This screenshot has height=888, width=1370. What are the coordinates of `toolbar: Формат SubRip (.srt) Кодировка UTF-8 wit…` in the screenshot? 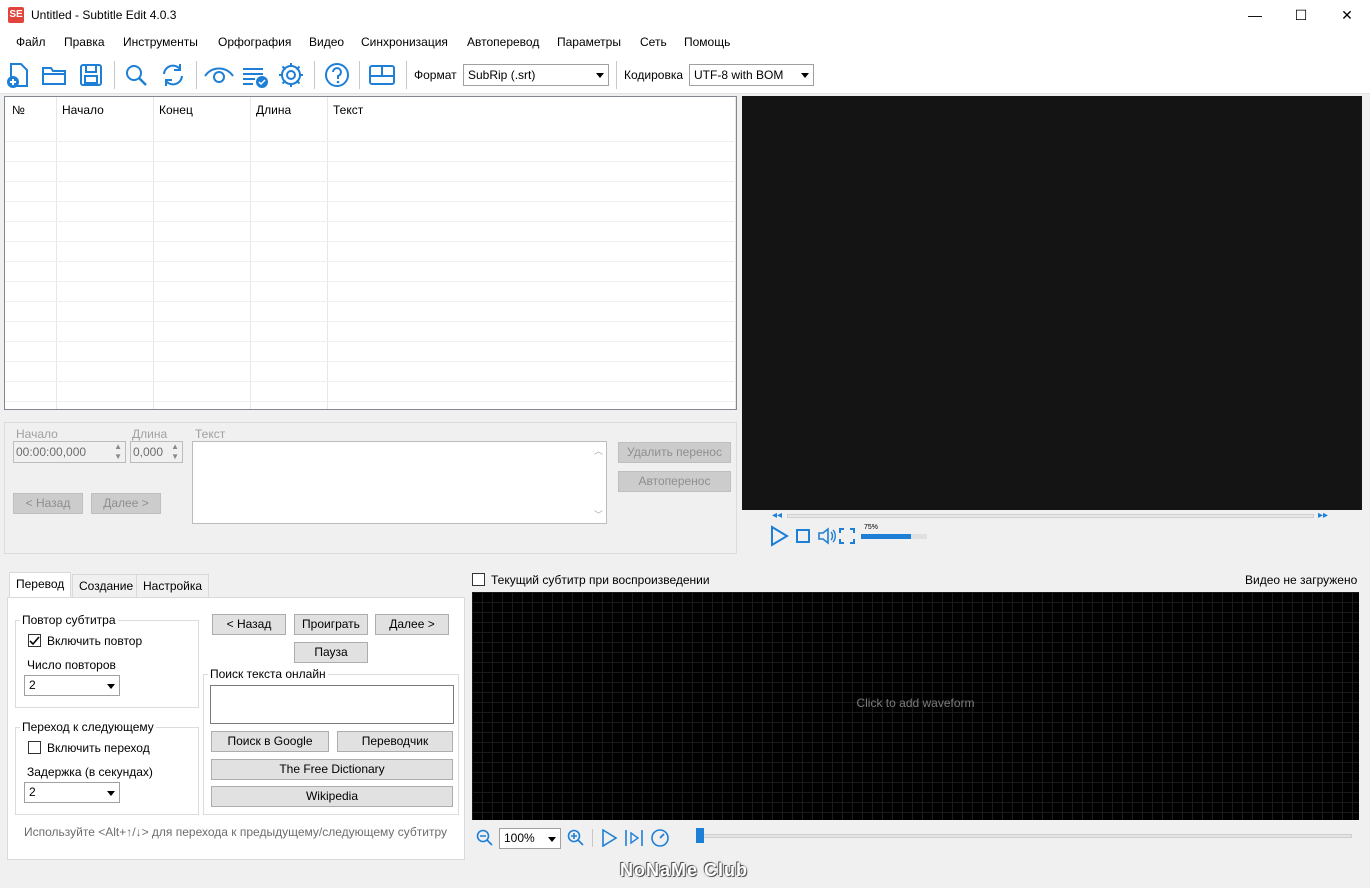 It's located at (685, 74).